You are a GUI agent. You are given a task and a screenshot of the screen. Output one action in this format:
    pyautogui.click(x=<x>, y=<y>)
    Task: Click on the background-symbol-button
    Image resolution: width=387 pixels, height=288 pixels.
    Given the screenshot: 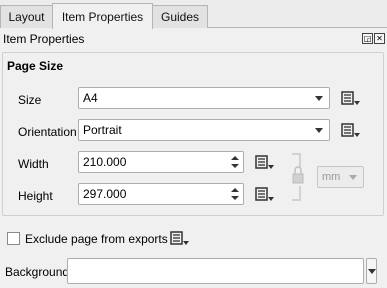 What is the action you would take?
    pyautogui.click(x=215, y=271)
    